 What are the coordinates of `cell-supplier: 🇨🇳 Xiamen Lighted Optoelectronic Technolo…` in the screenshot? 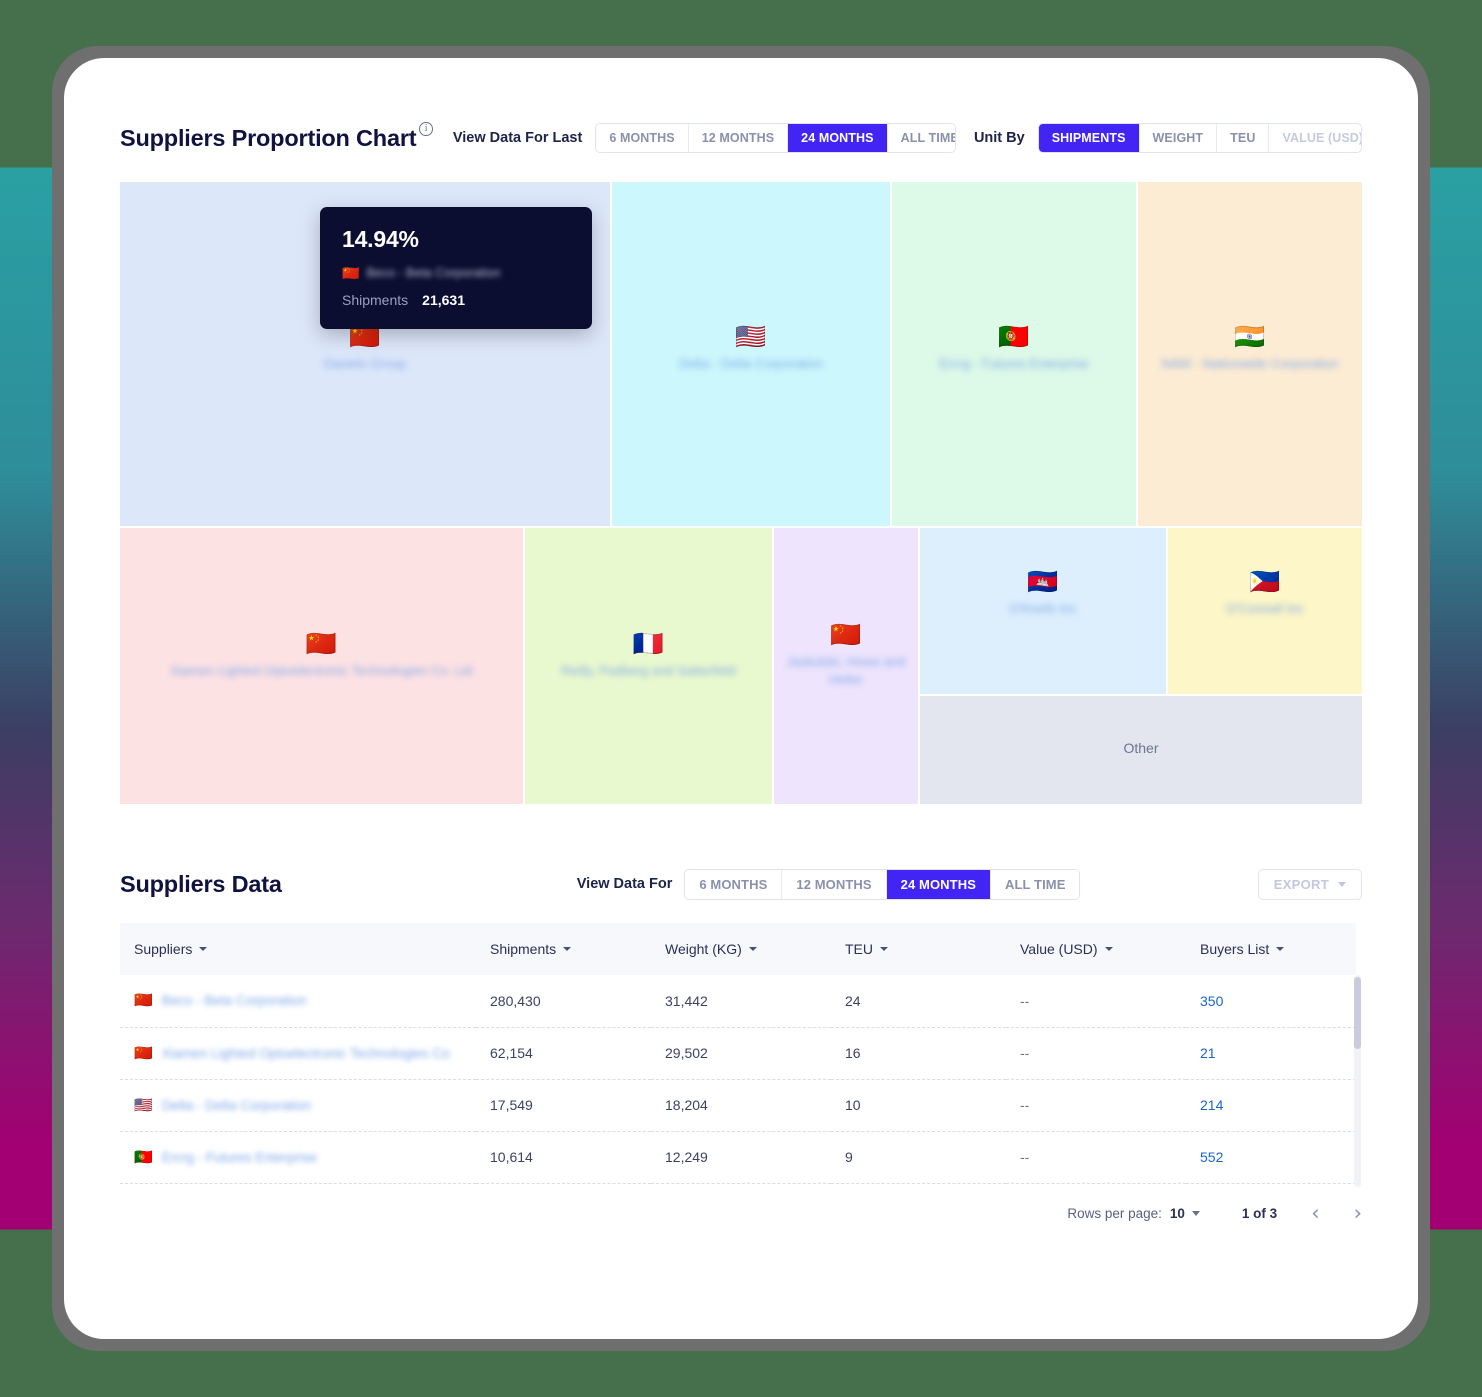 It's located at (298, 1053).